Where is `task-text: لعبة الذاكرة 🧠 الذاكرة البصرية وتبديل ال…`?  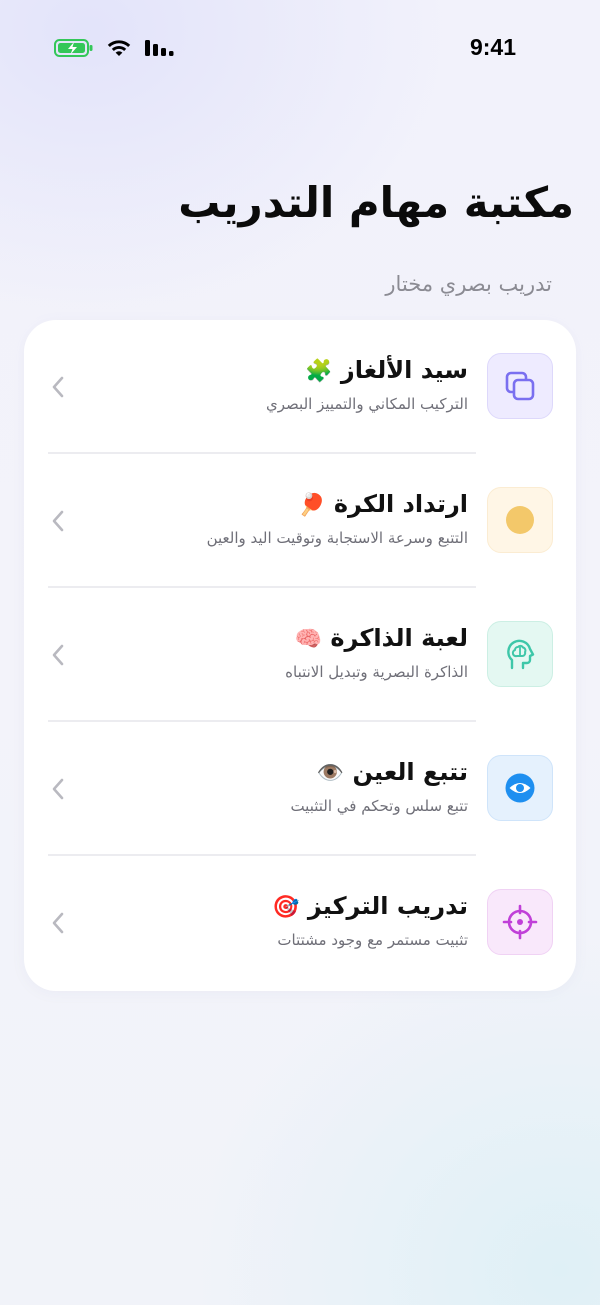 task-text: لعبة الذاكرة 🧠 الذاكرة البصرية وتبديل ال… is located at coordinates (376, 652).